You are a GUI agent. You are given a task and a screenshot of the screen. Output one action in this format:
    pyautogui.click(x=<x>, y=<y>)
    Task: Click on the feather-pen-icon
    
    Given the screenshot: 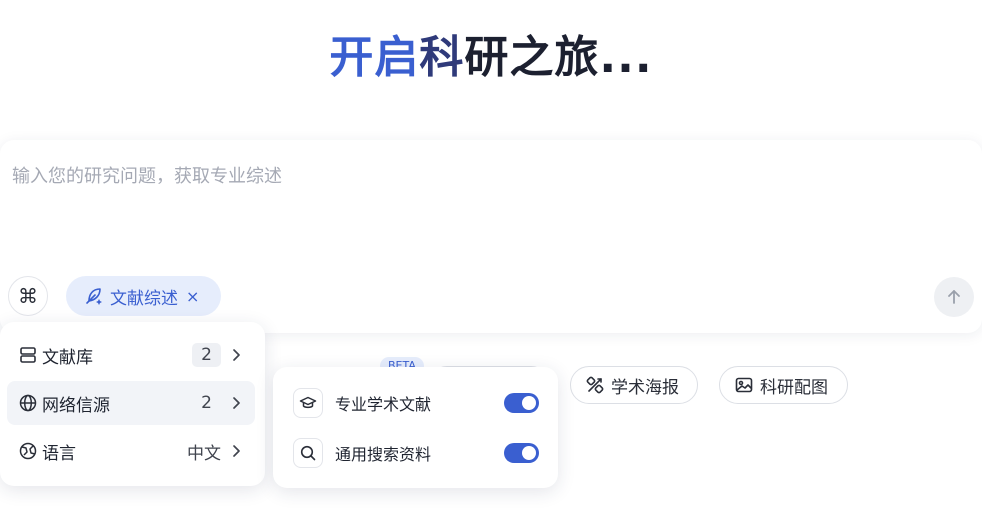 What is the action you would take?
    pyautogui.click(x=94, y=296)
    